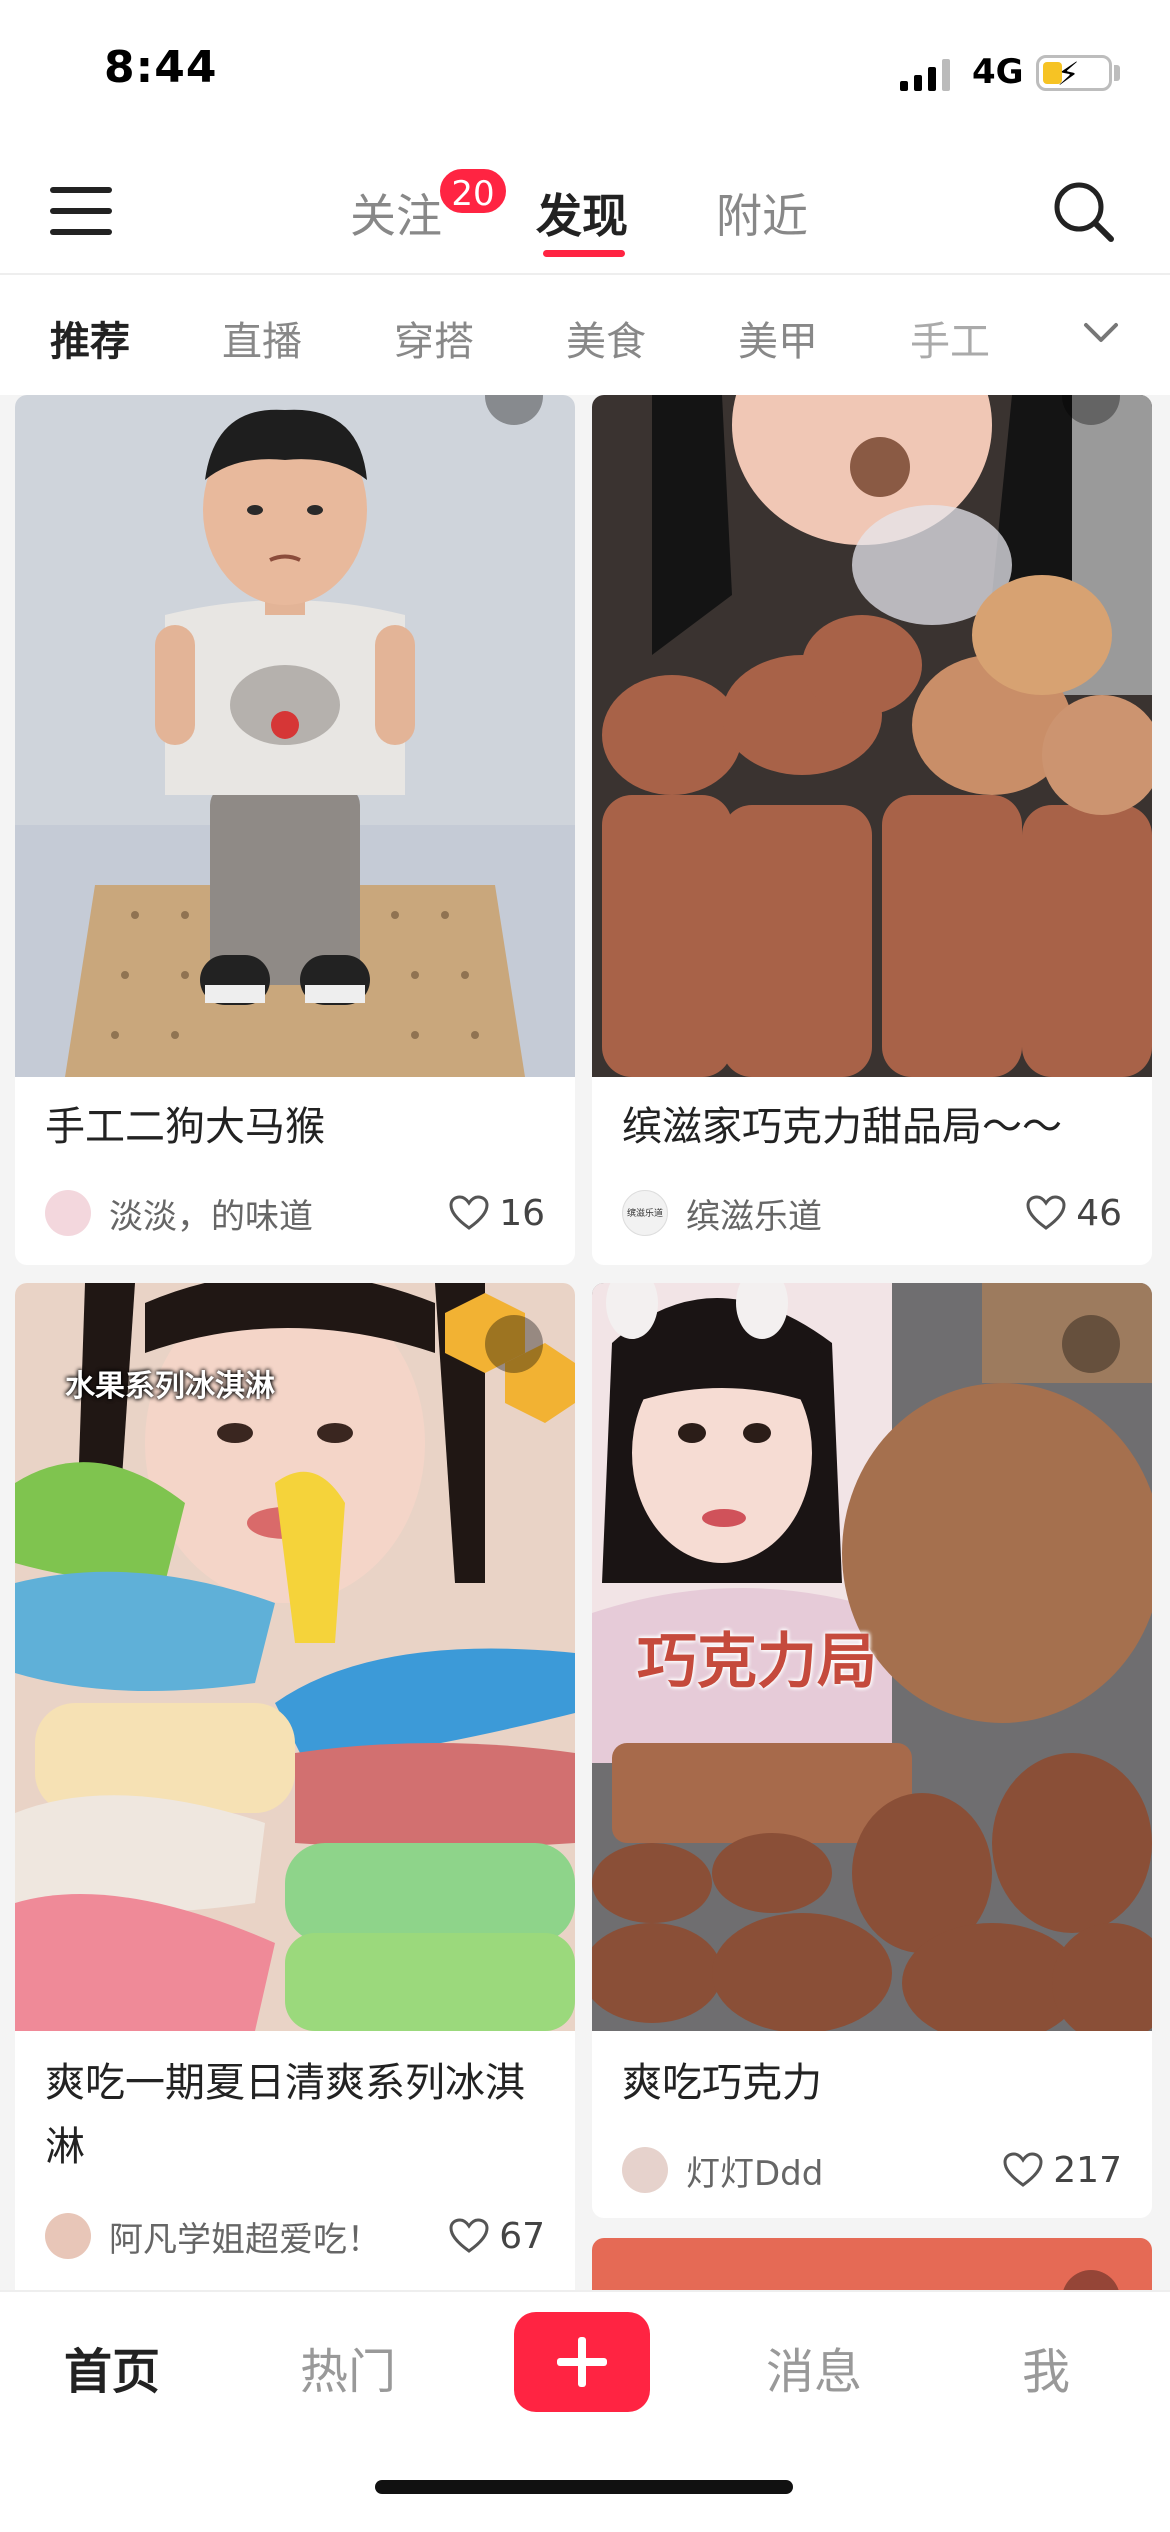 The image size is (1170, 2532). Describe the element at coordinates (497, 1213) in the screenshot. I see `like-count-area: 16` at that location.